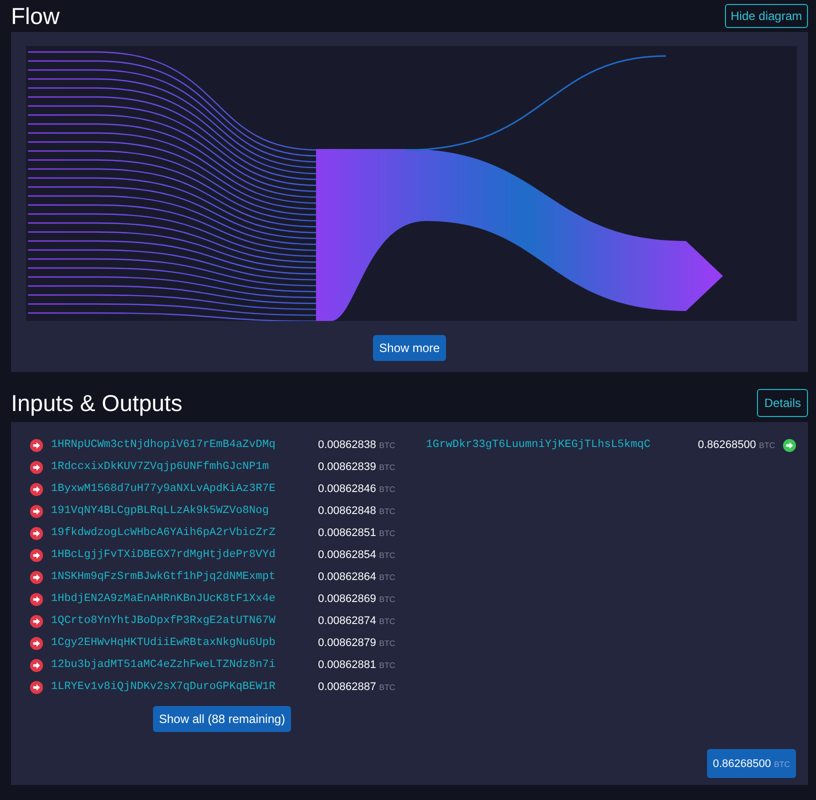  I want to click on address-link: 12bu3bjadMT51aMC4eZzhFweLTZNdz8n7i, so click(163, 665).